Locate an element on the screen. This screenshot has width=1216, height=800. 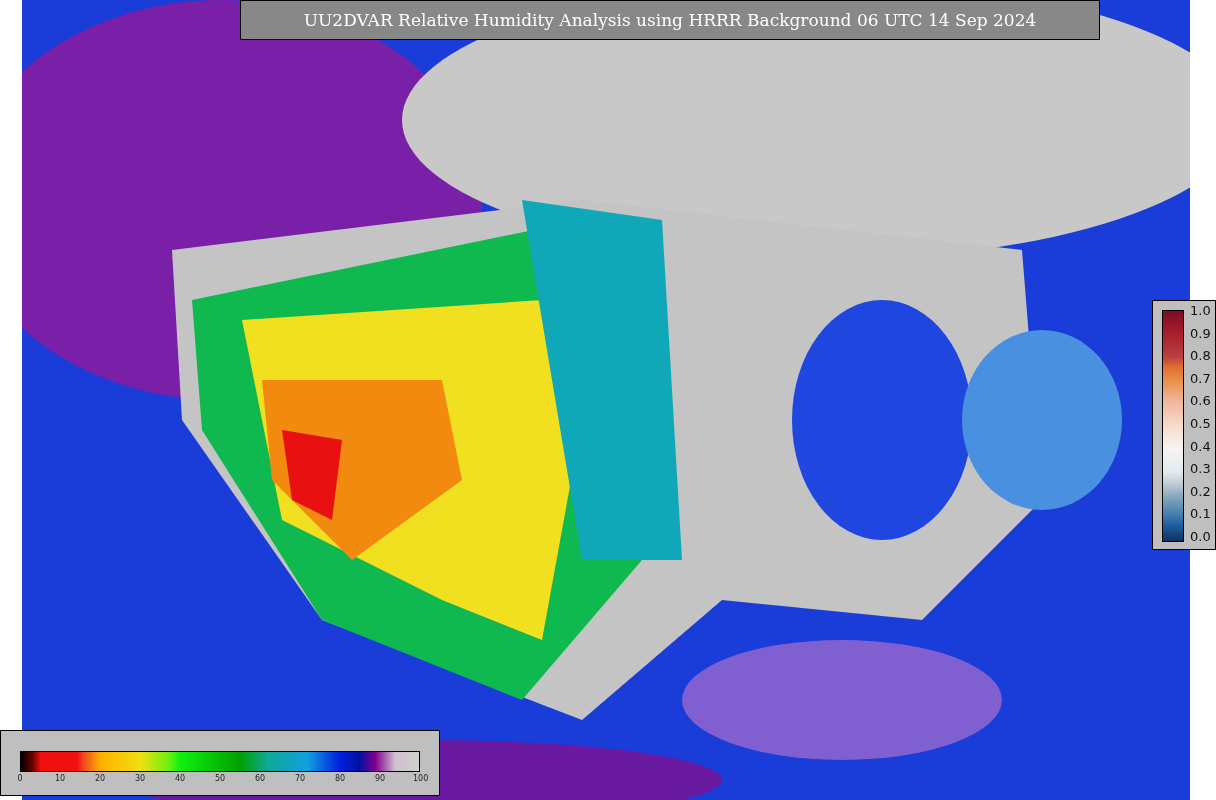
tick-label: 0 is located at coordinates (20, 778).